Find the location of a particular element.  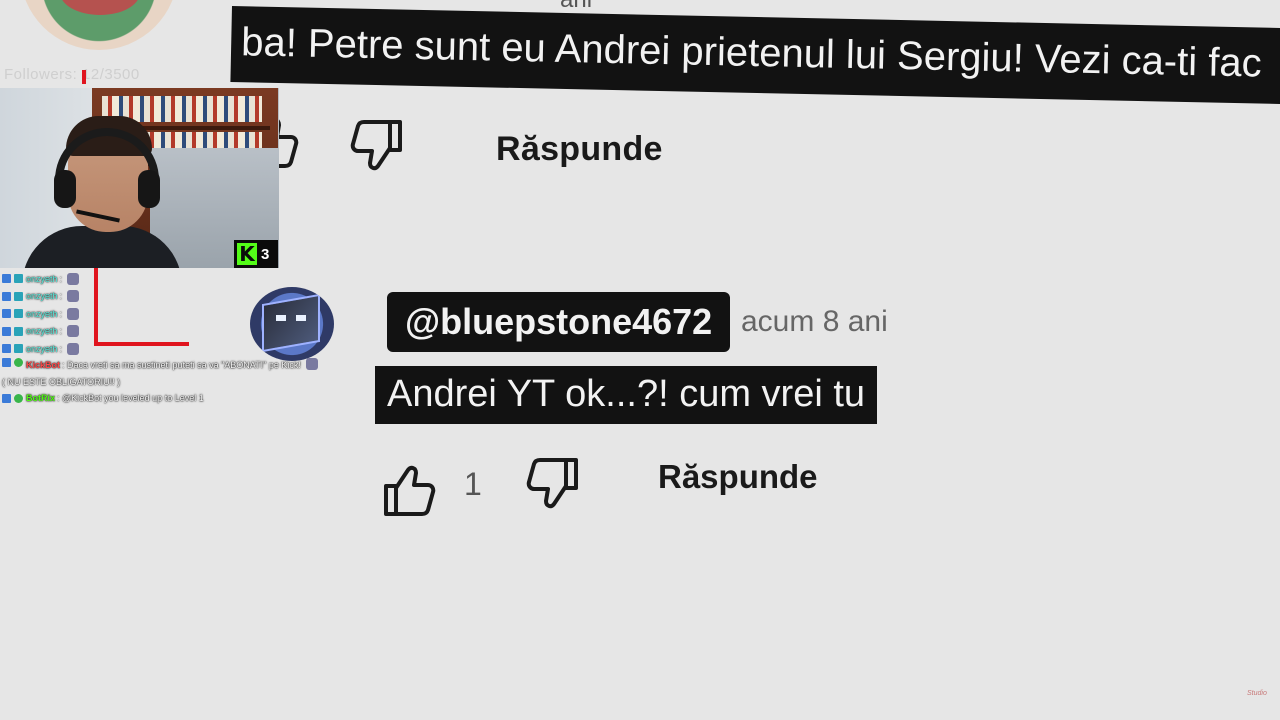

red-marker is located at coordinates (84, 77).